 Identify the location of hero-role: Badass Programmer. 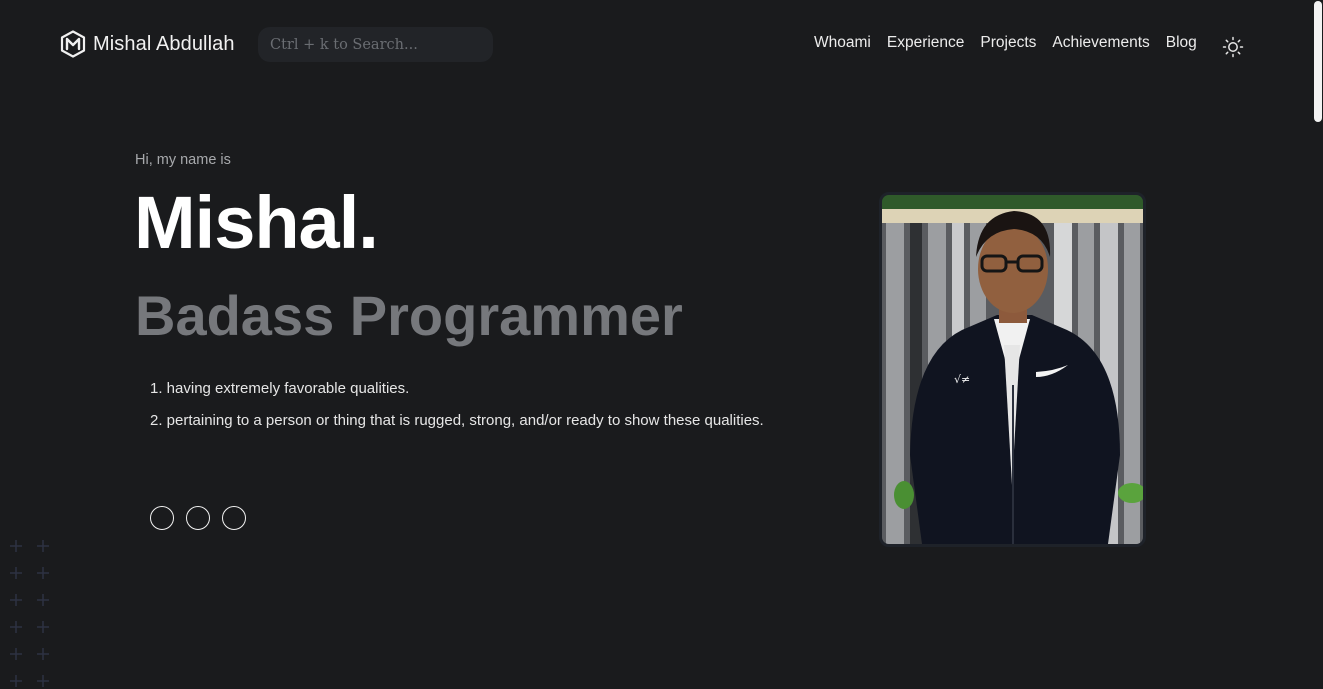
(409, 315).